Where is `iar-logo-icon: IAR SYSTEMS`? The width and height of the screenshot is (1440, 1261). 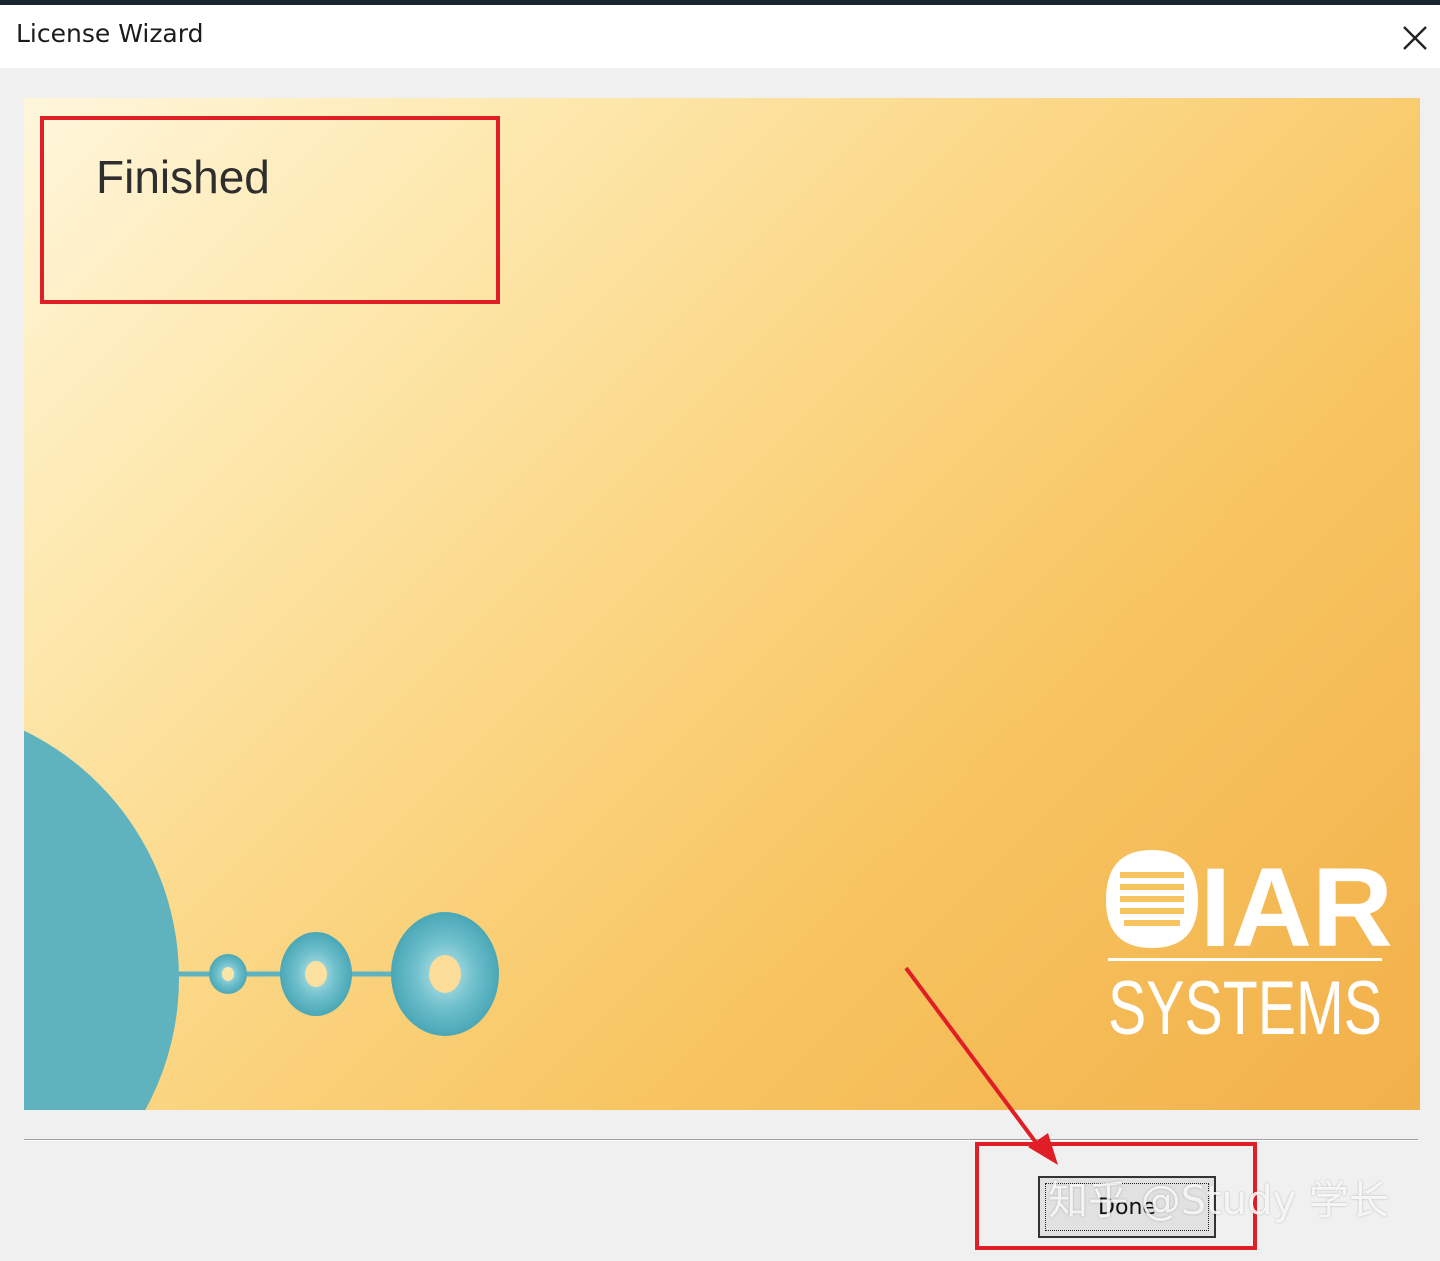
iar-logo-icon: IAR SYSTEMS is located at coordinates (1249, 944).